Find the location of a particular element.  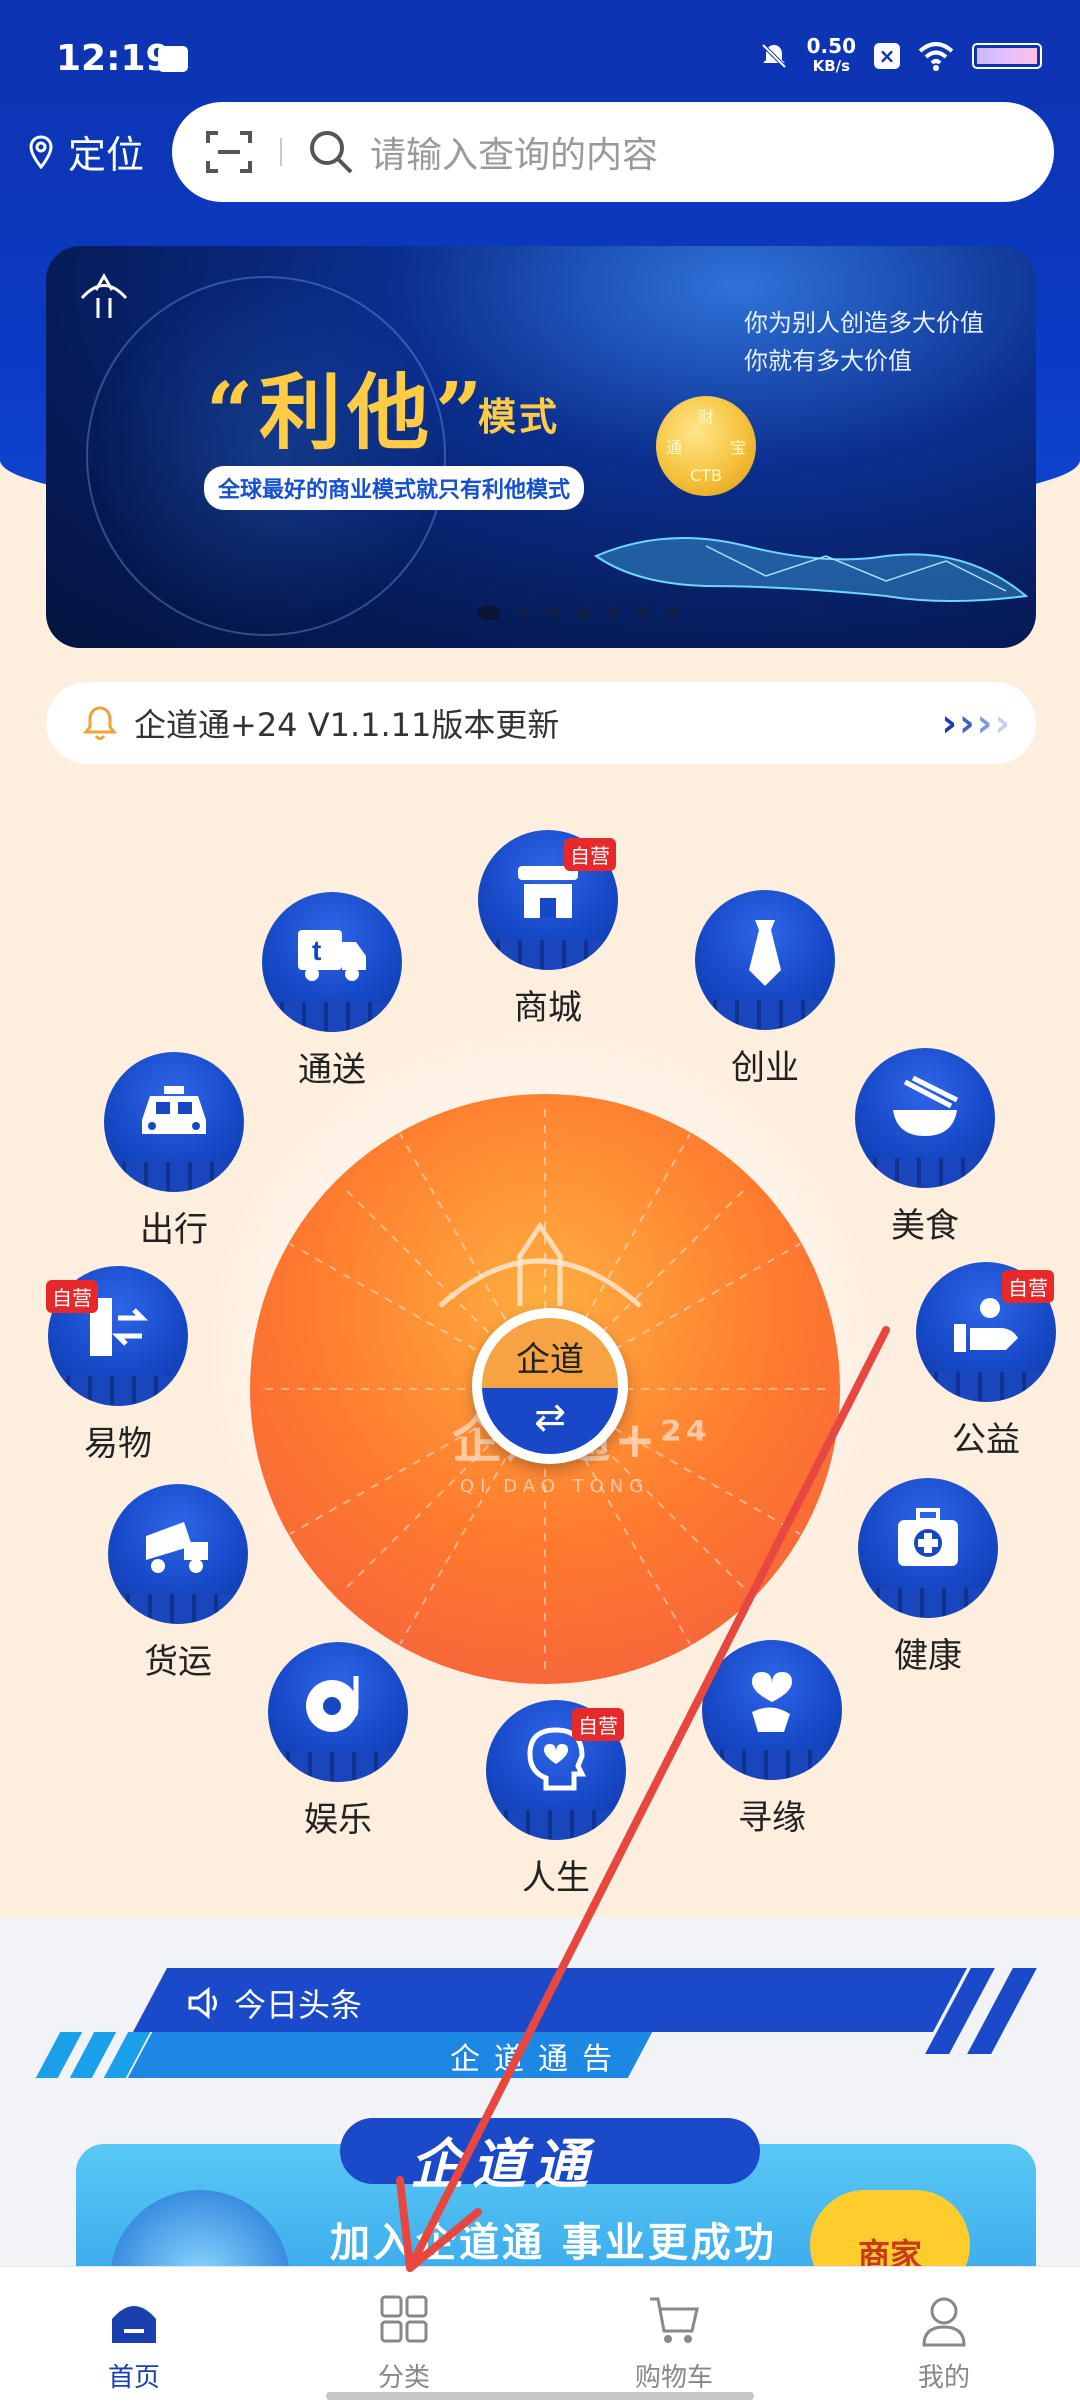

update-notice: 企道通+24 V1.1.11版本更新 › › › › is located at coordinates (541, 723).